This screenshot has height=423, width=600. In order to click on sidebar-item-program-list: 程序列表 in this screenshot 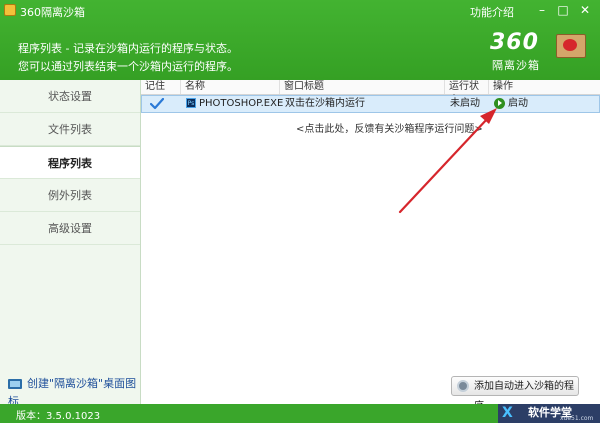, I will do `click(70, 162)`.